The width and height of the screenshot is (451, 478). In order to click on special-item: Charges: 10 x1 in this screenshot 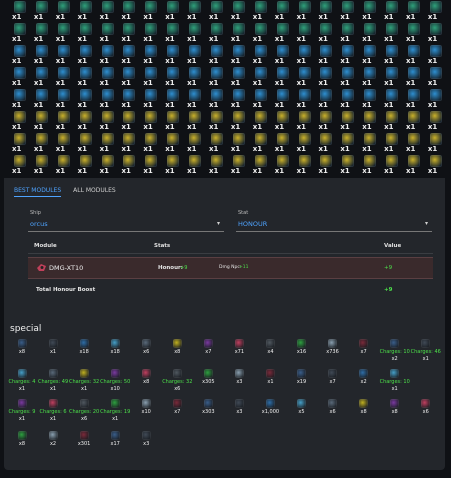, I will do `click(395, 380)`.